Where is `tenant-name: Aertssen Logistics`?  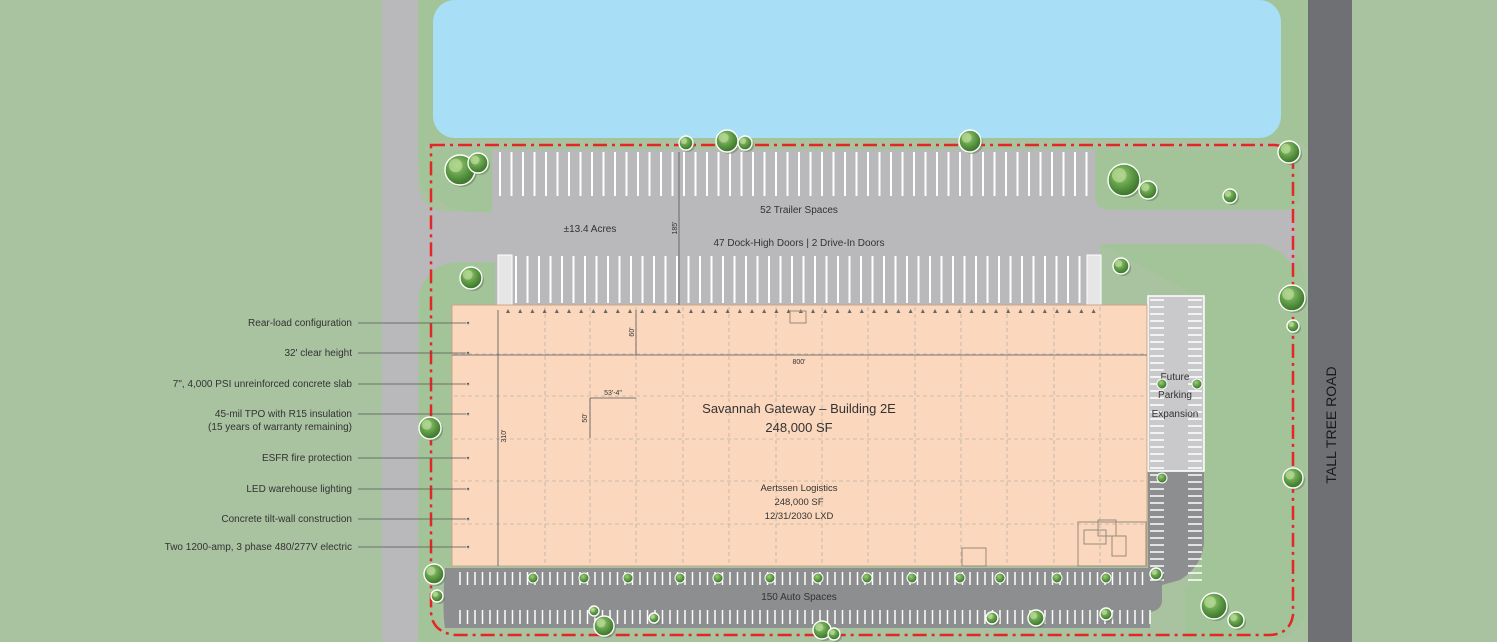
tenant-name: Aertssen Logistics is located at coordinates (798, 488).